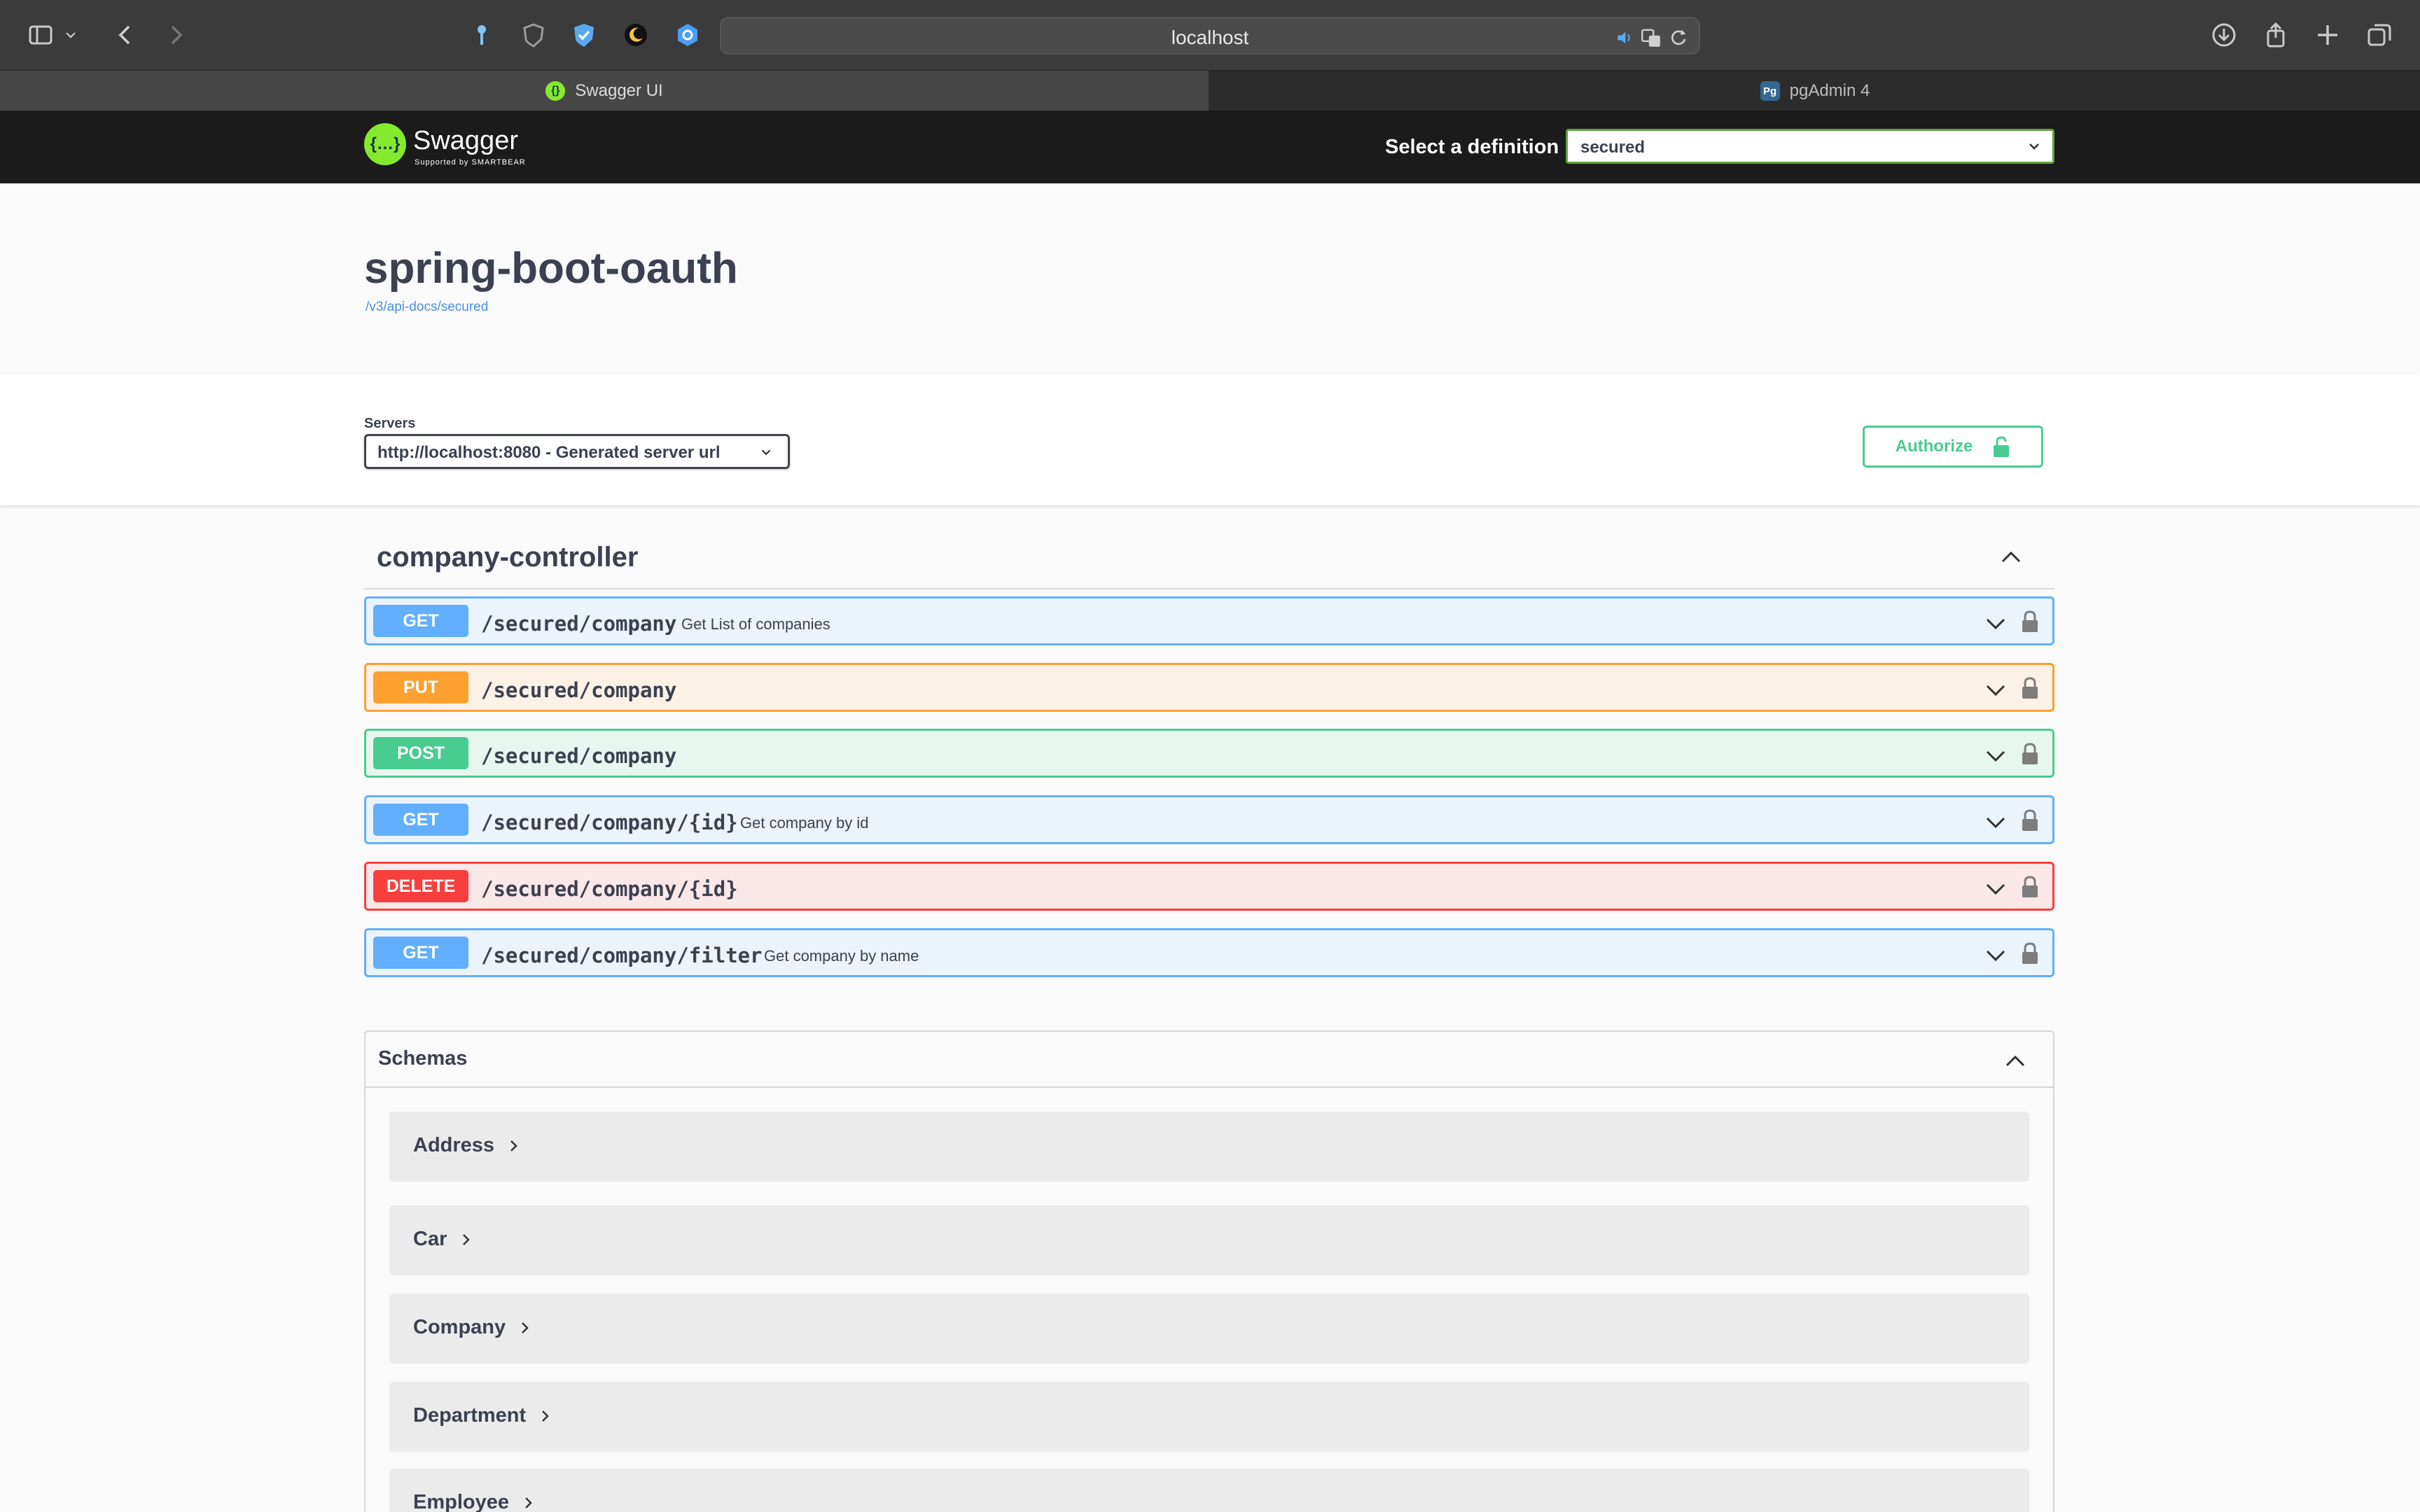 Image resolution: width=2420 pixels, height=1512 pixels. I want to click on schema-model-address: Address, so click(1209, 1147).